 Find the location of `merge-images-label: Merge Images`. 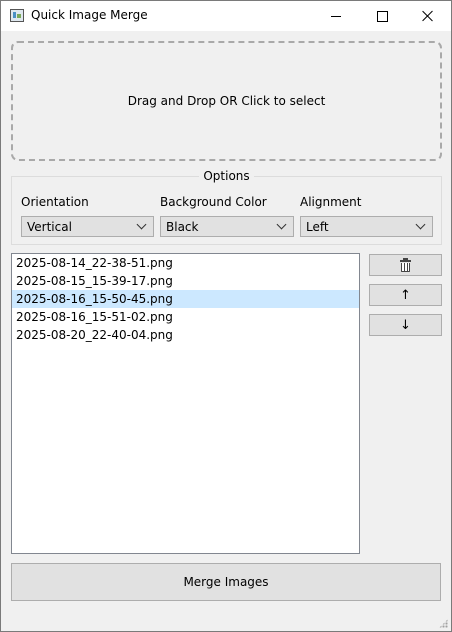

merge-images-label: Merge Images is located at coordinates (226, 582).